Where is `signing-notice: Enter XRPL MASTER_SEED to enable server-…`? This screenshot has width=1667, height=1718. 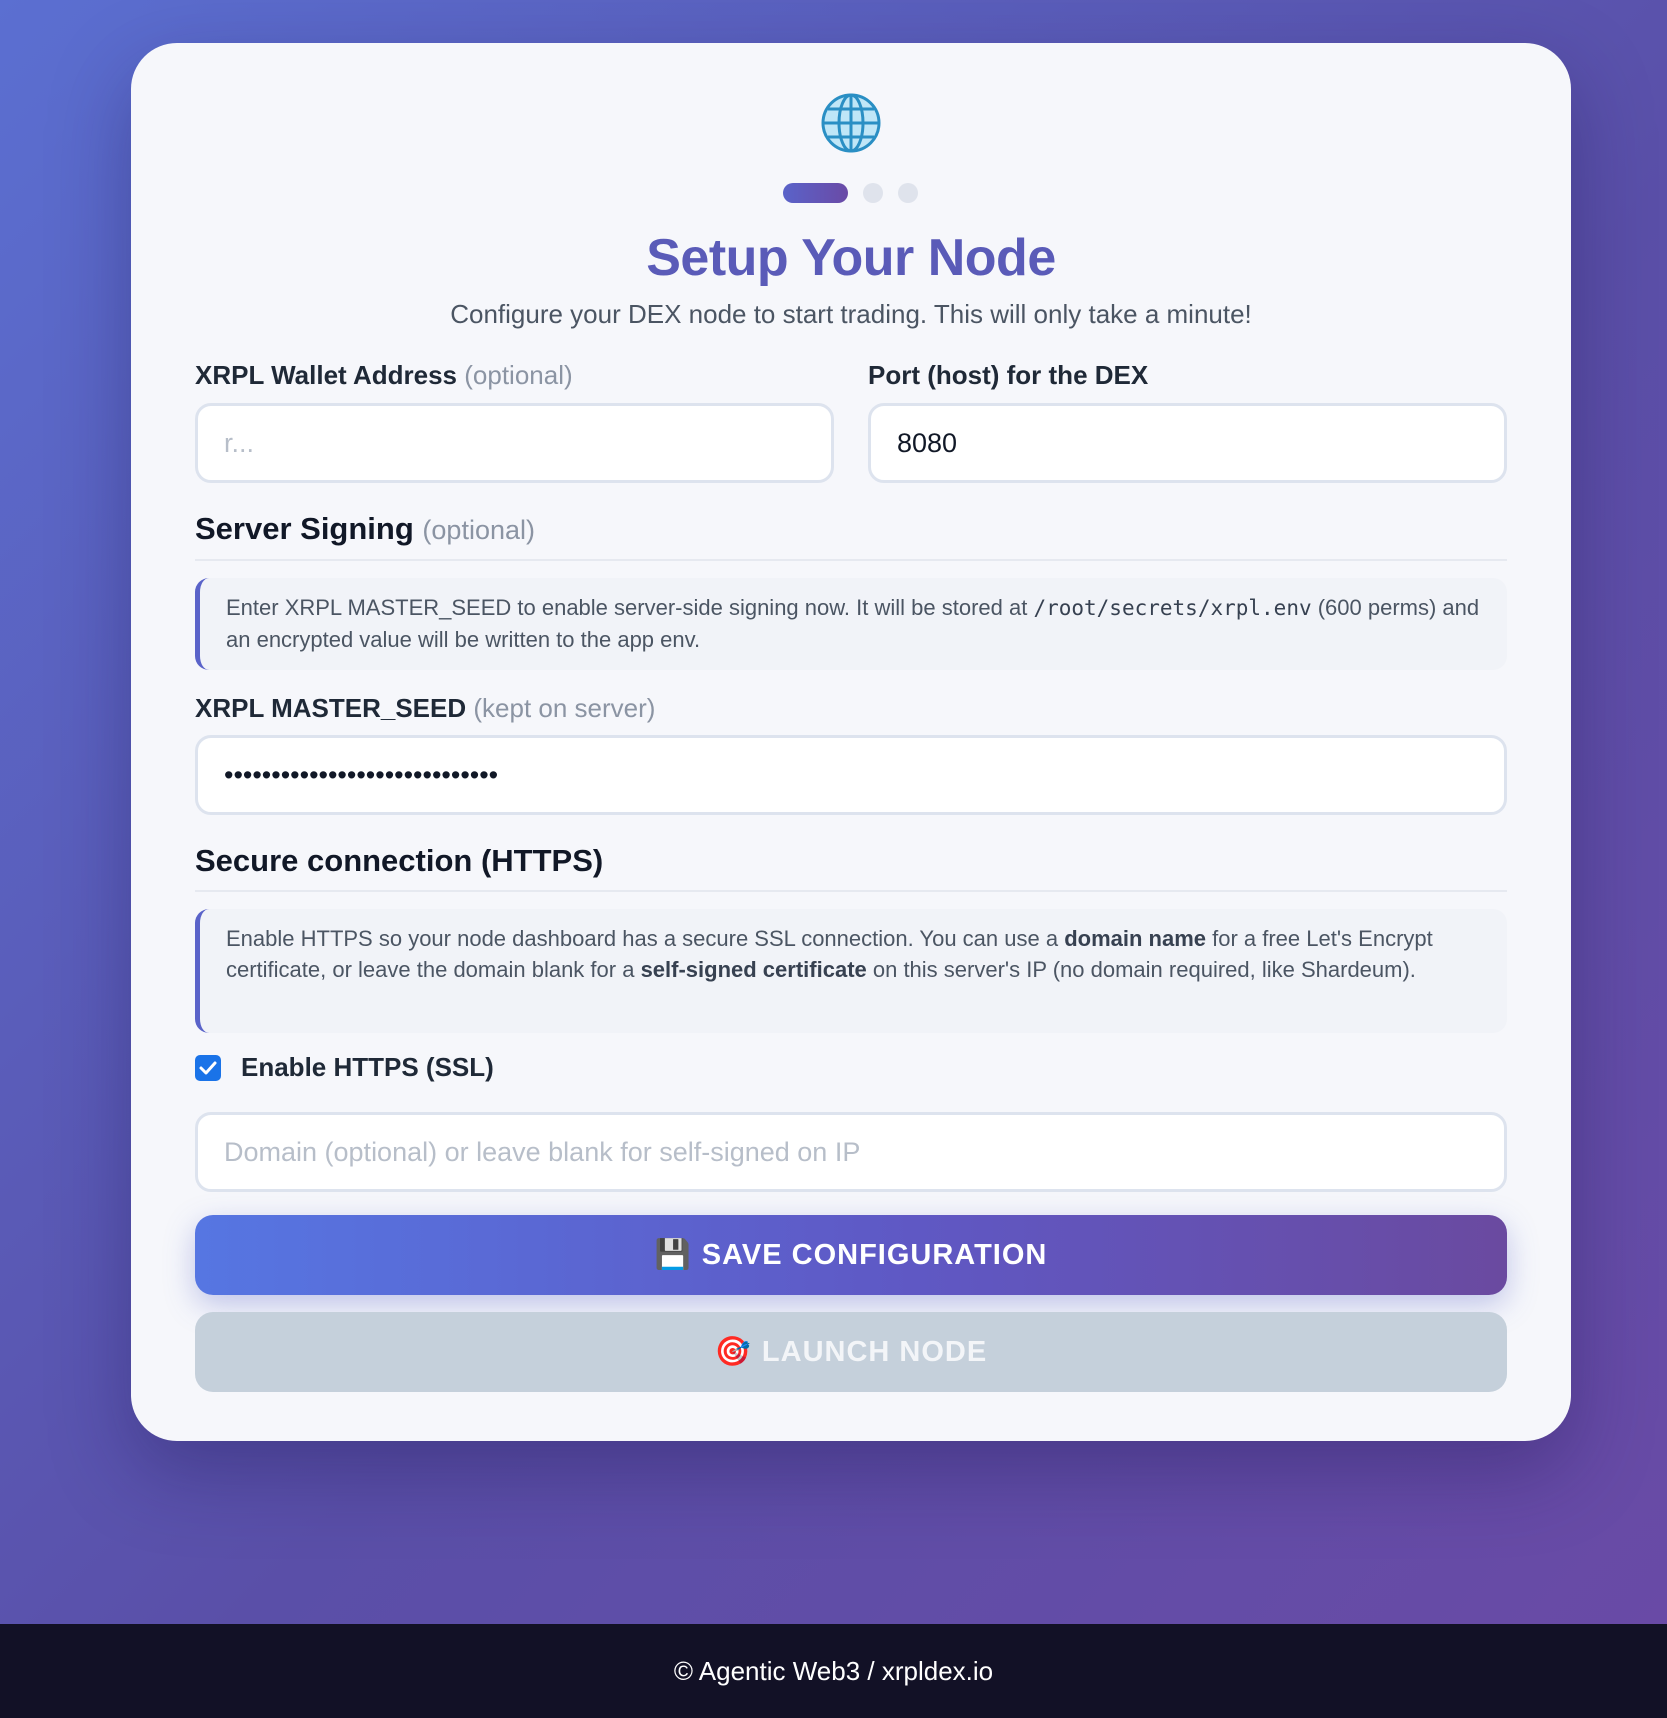
signing-notice: Enter XRPL MASTER_SEED to enable server-… is located at coordinates (851, 624).